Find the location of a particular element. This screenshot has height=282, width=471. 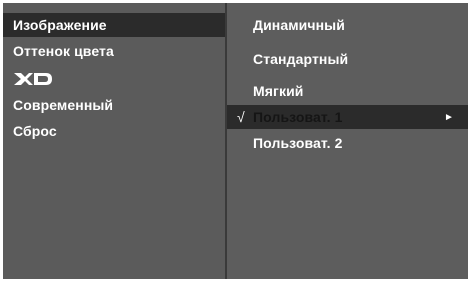

submenu-item-standard: Стандартный is located at coordinates (347, 59).